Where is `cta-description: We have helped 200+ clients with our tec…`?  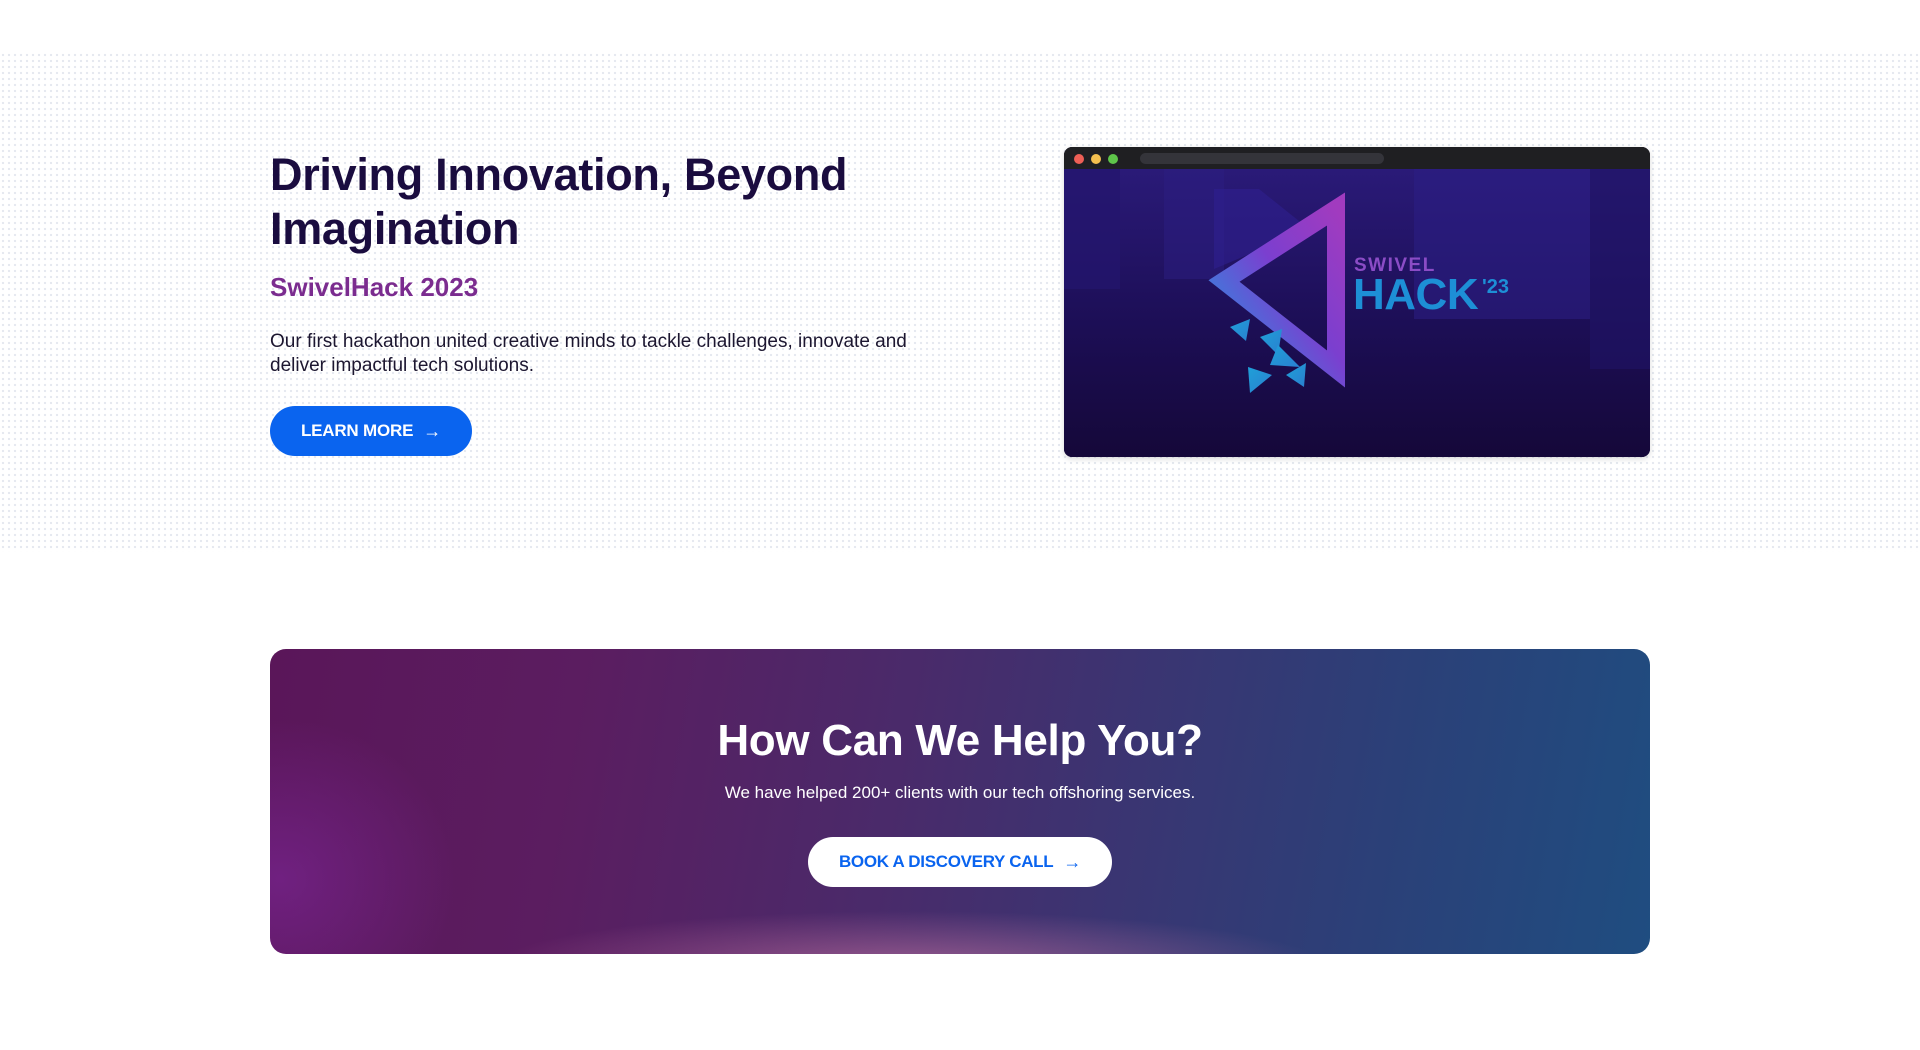 cta-description: We have helped 200+ clients with our tec… is located at coordinates (960, 792).